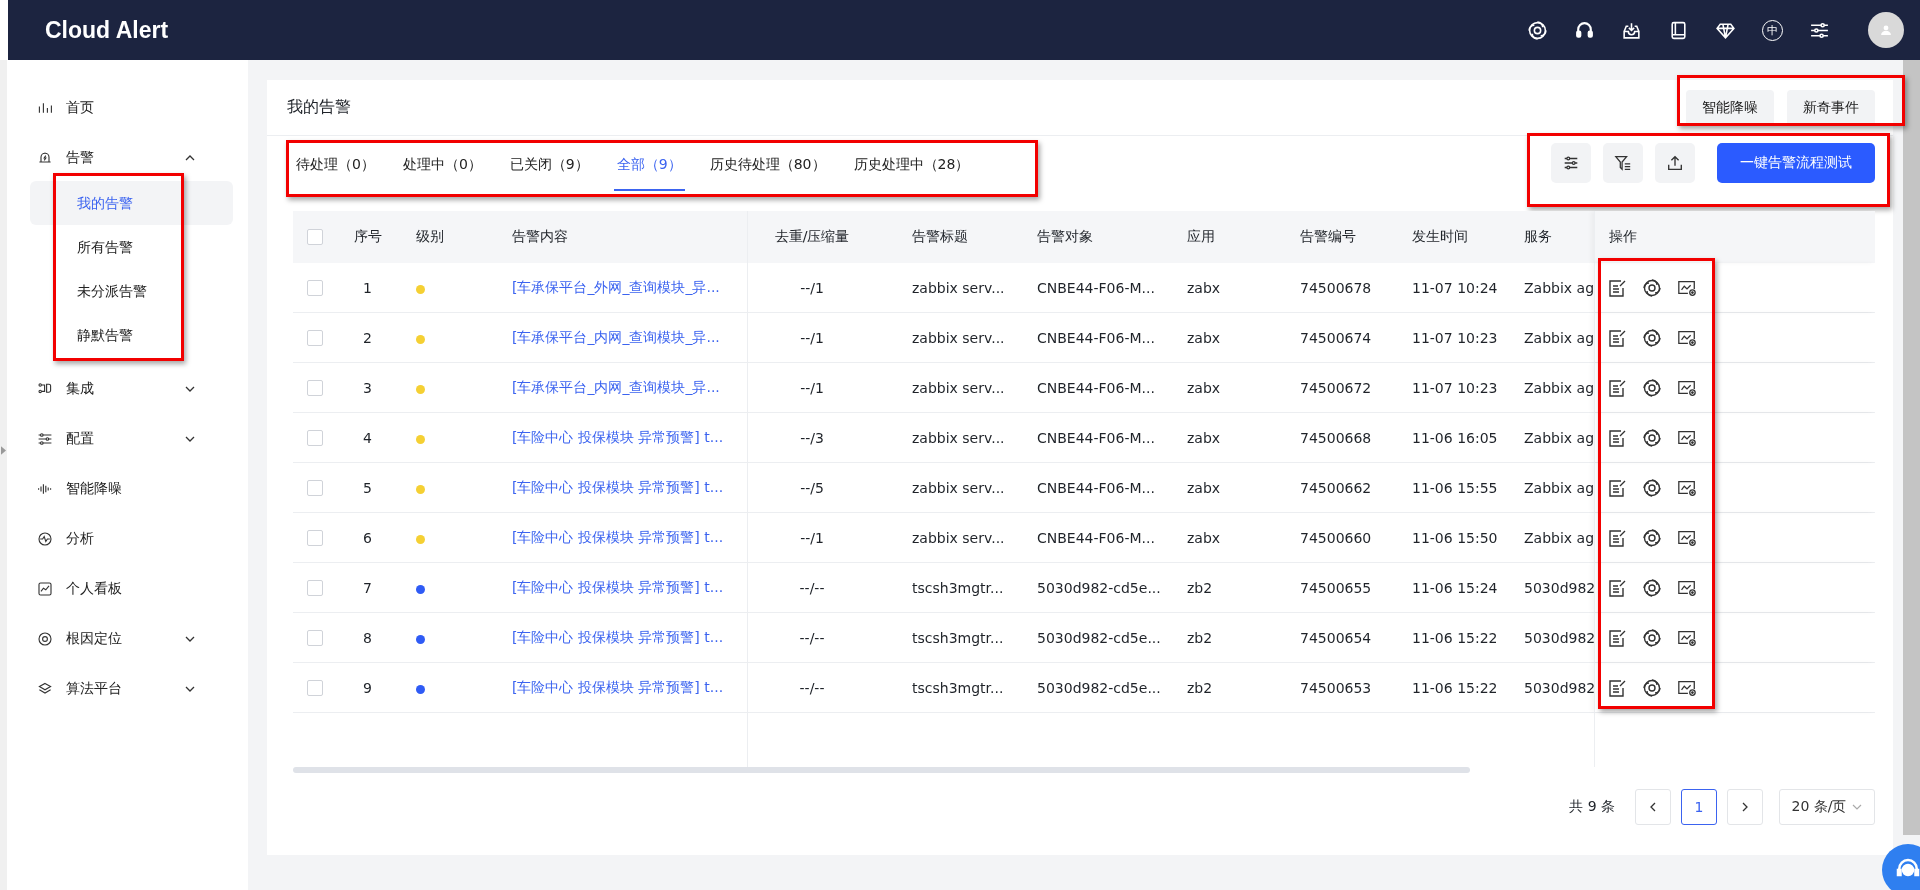 The image size is (1920, 890). Describe the element at coordinates (1678, 30) in the screenshot. I see `book-icon` at that location.